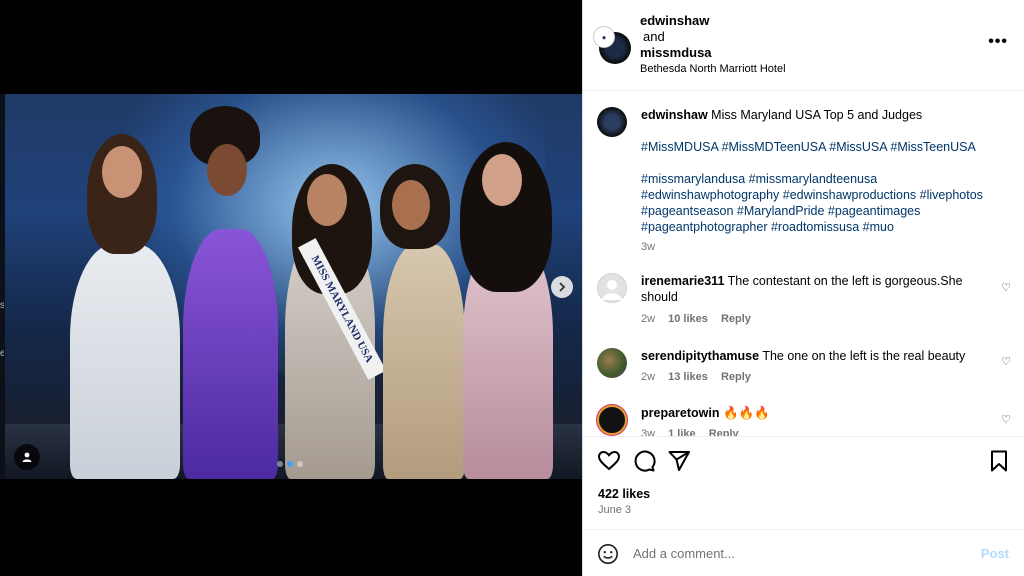 The height and width of the screenshot is (576, 1024). I want to click on emoji-icon, so click(608, 554).